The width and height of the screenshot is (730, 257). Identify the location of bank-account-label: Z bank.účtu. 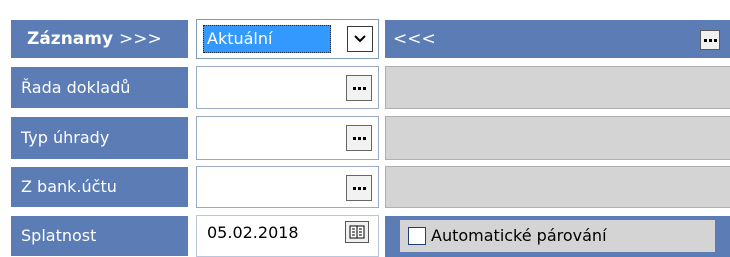
(99, 187).